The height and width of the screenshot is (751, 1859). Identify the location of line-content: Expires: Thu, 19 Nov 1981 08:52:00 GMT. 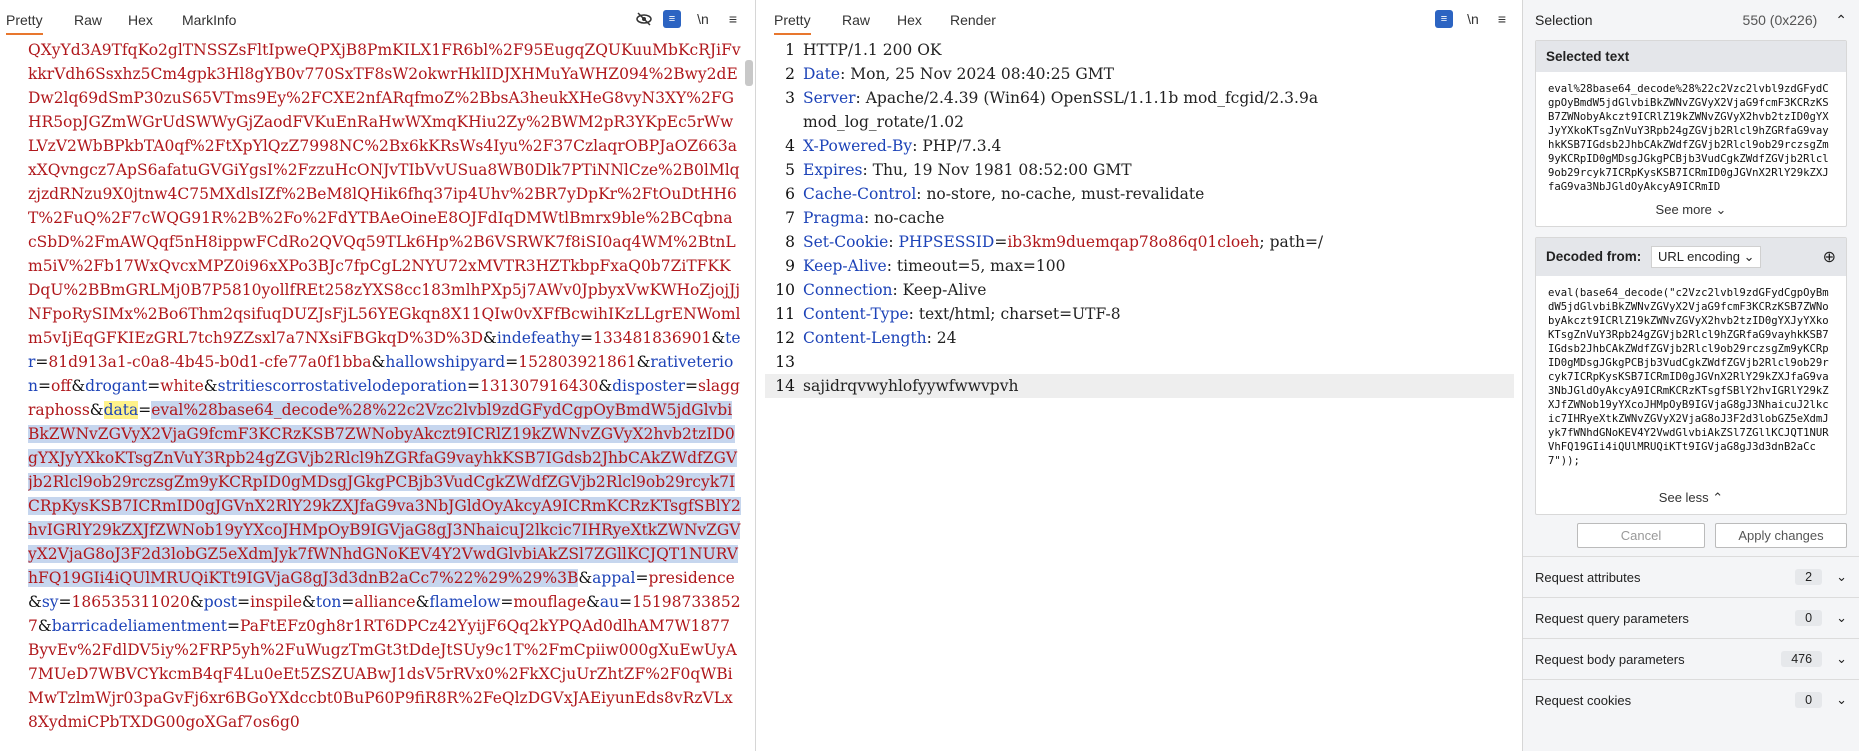
(967, 170).